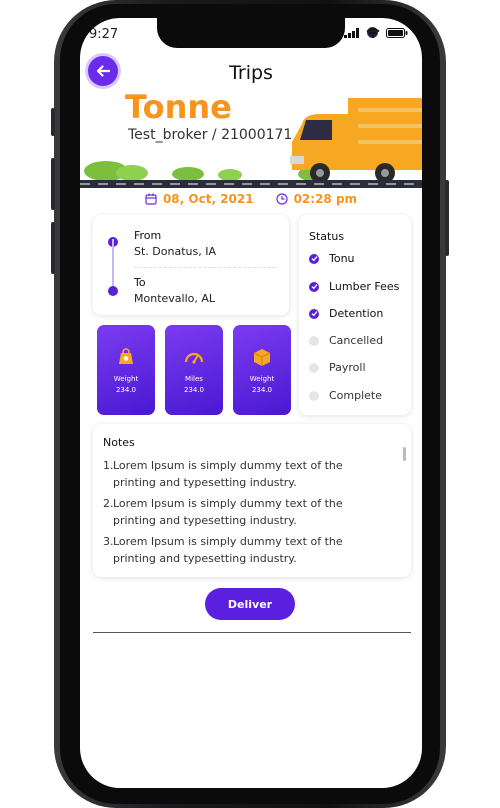  I want to click on metric-card-weight-2: Weight 234.0, so click(262, 370).